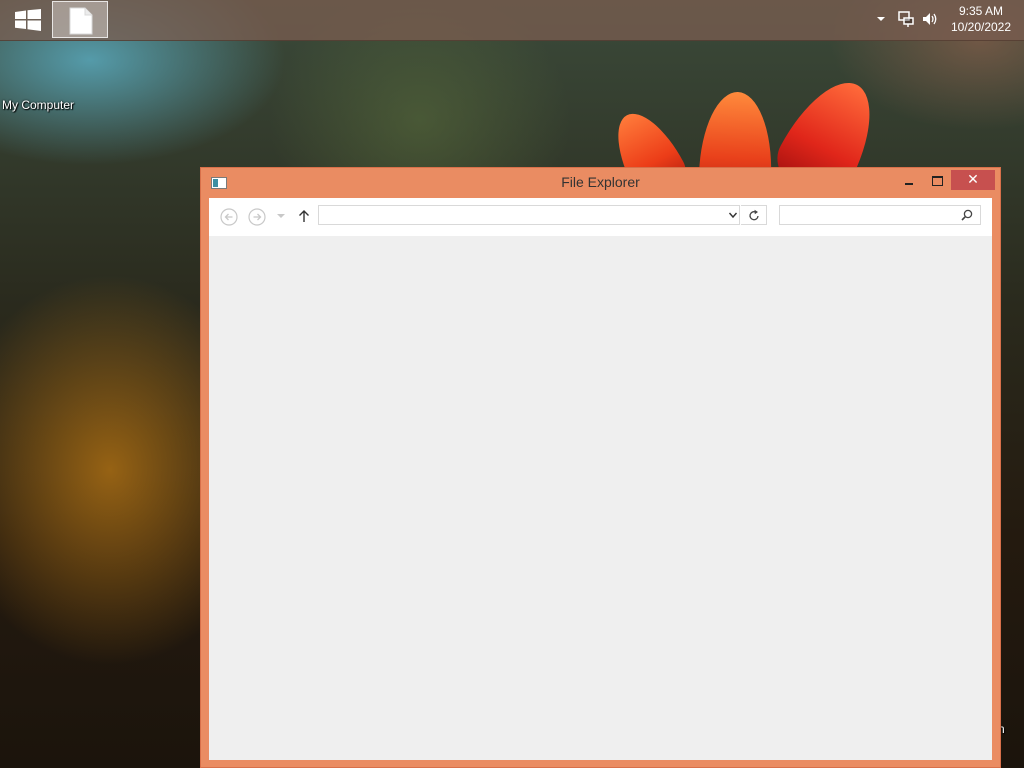 The image size is (1024, 768). Describe the element at coordinates (909, 184) in the screenshot. I see `minimize-icon` at that location.